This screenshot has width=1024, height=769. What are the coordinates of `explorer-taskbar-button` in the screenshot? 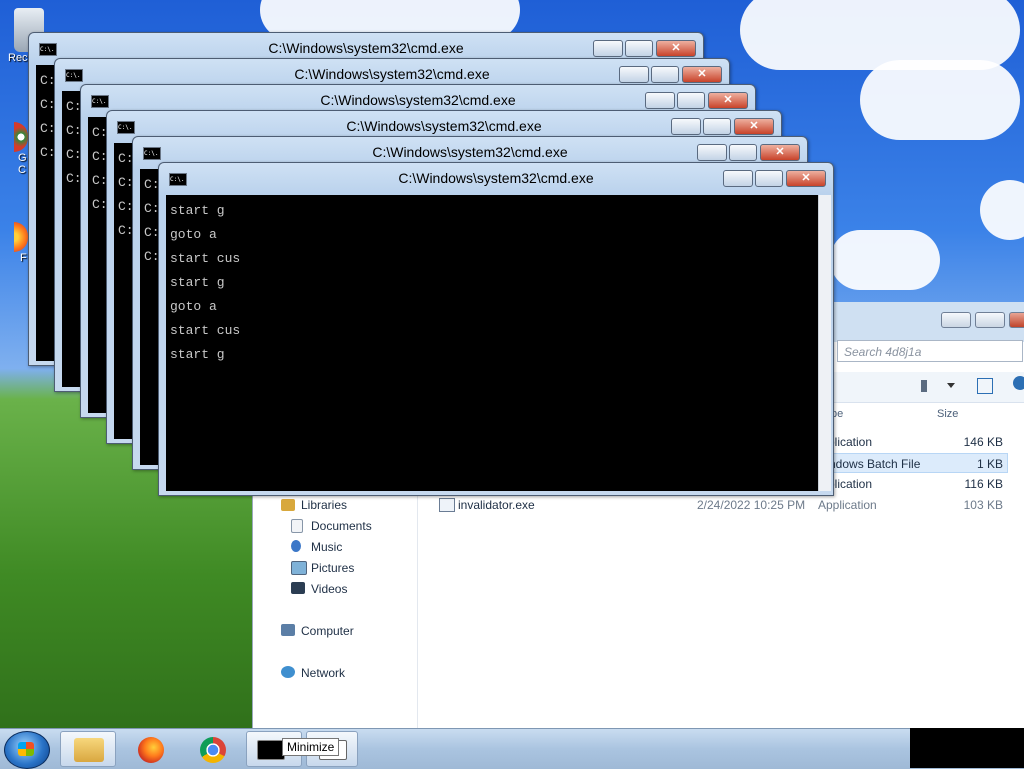 It's located at (88, 749).